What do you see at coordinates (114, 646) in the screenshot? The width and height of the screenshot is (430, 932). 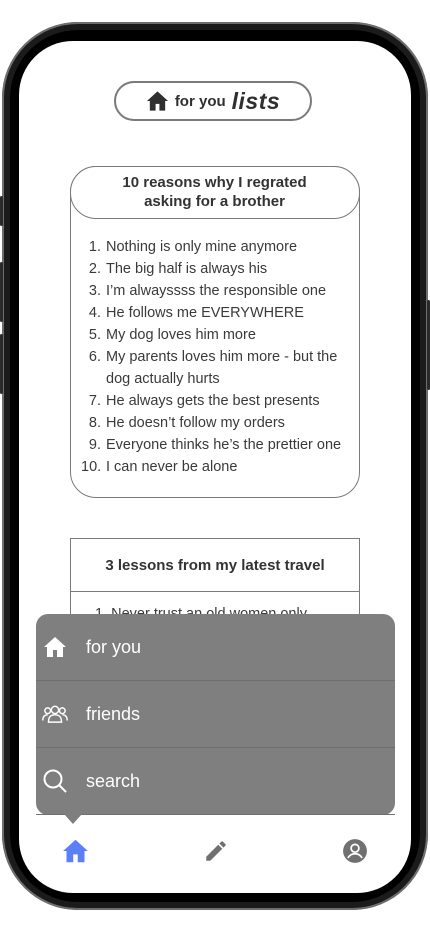 I see `menu-item-label: for you` at bounding box center [114, 646].